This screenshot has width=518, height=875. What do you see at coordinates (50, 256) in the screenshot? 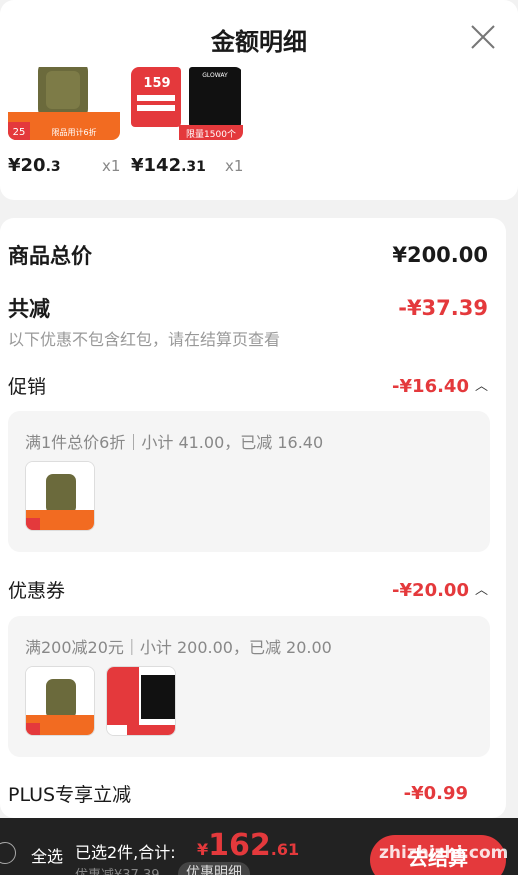
I see `total-label: 商品总价` at bounding box center [50, 256].